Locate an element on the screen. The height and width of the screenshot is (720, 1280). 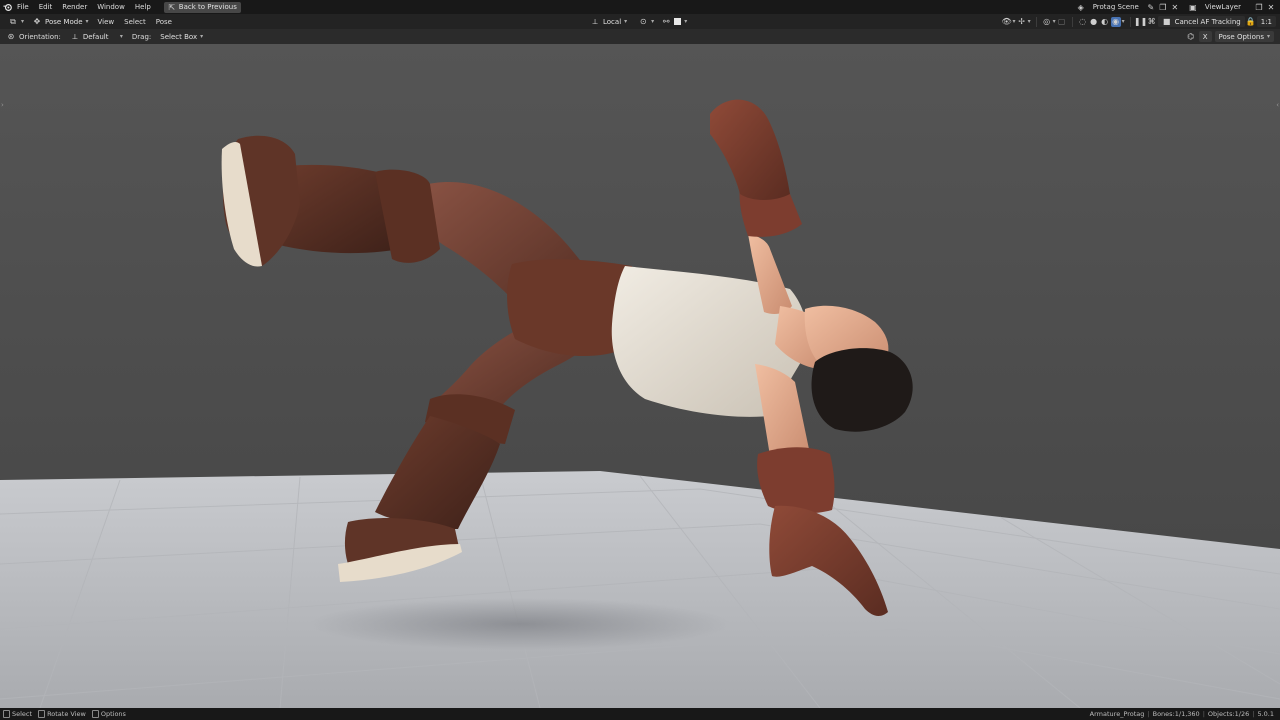
gizmo-icon: ✢ is located at coordinates (1022, 22).